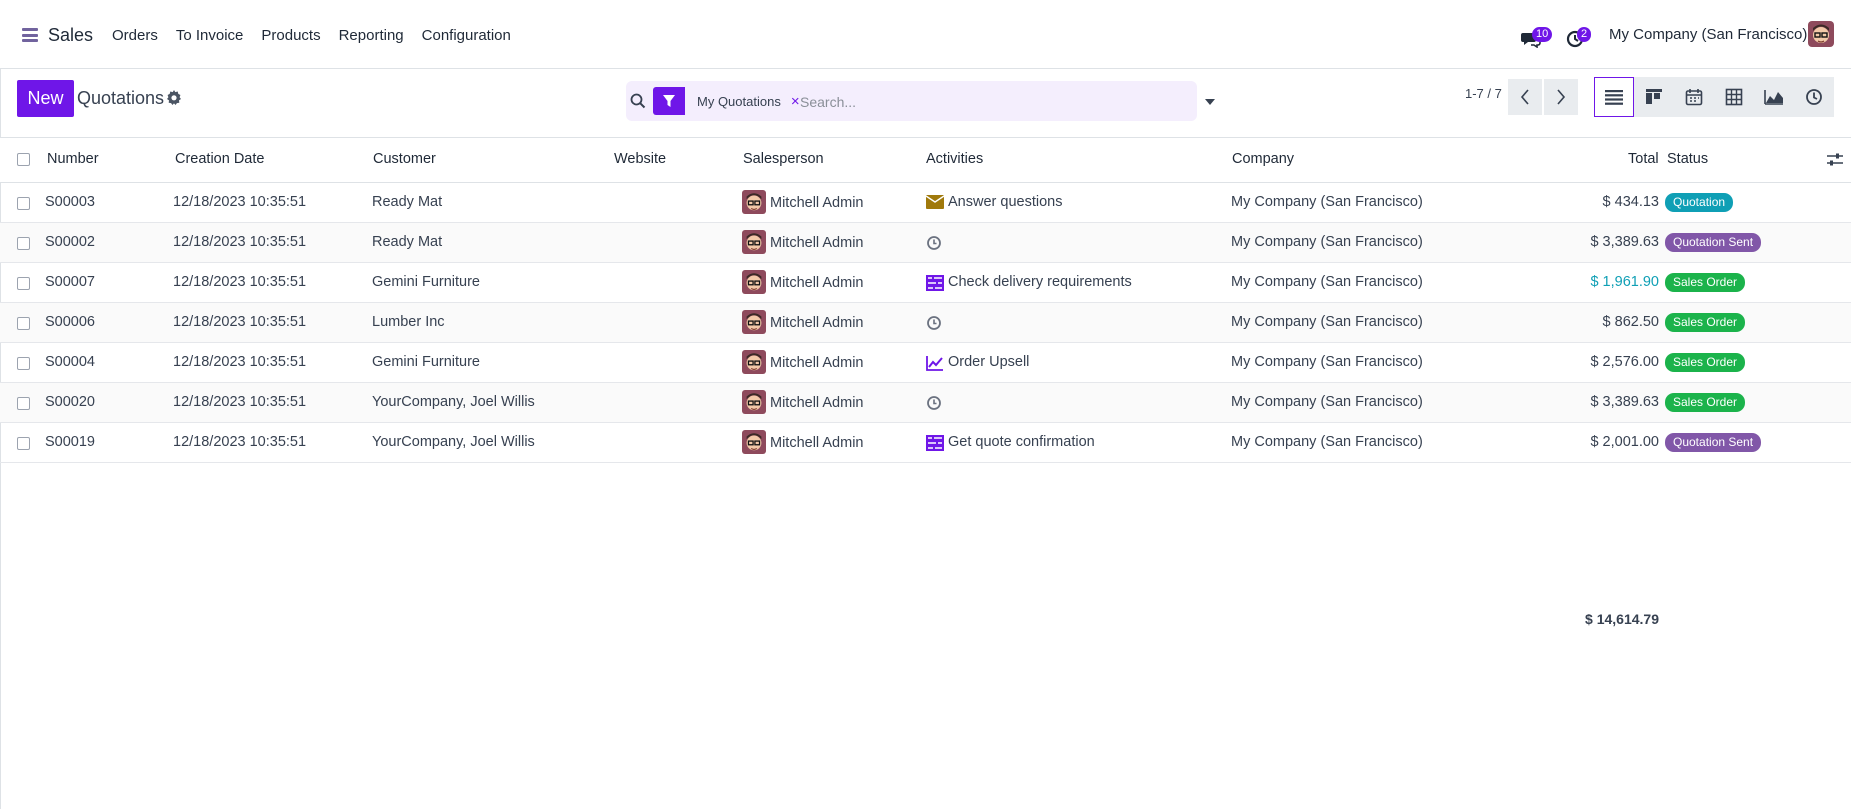  What do you see at coordinates (70, 282) in the screenshot?
I see `cell-number: S00007` at bounding box center [70, 282].